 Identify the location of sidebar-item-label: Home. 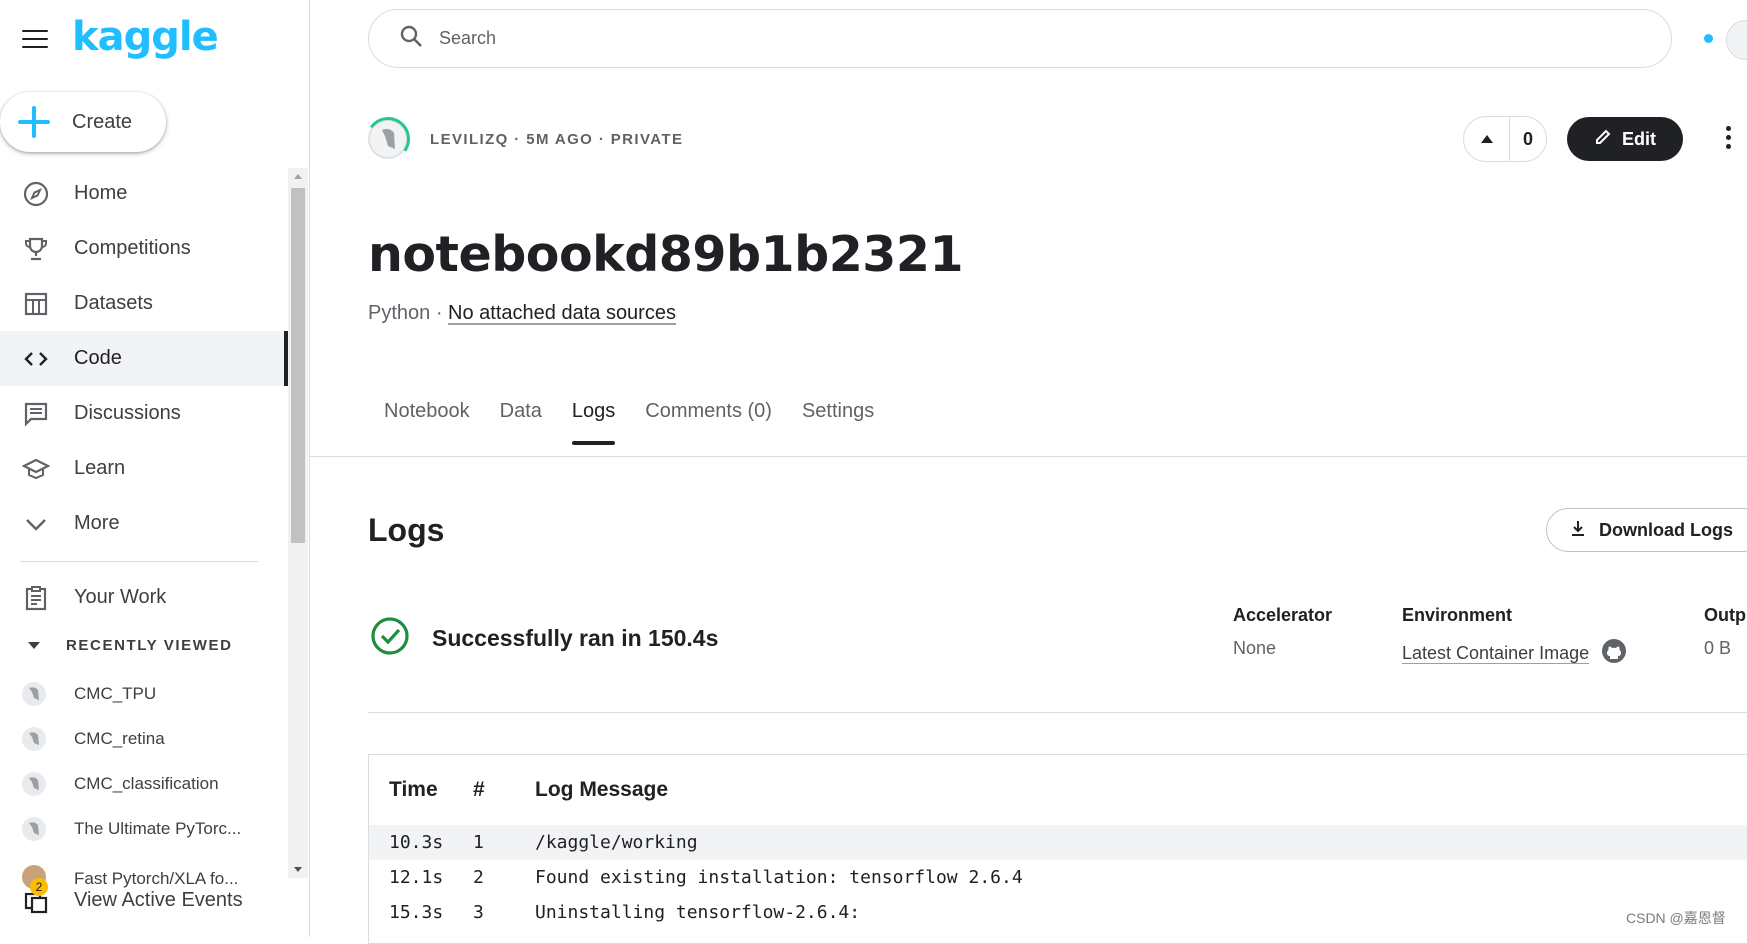
(101, 193).